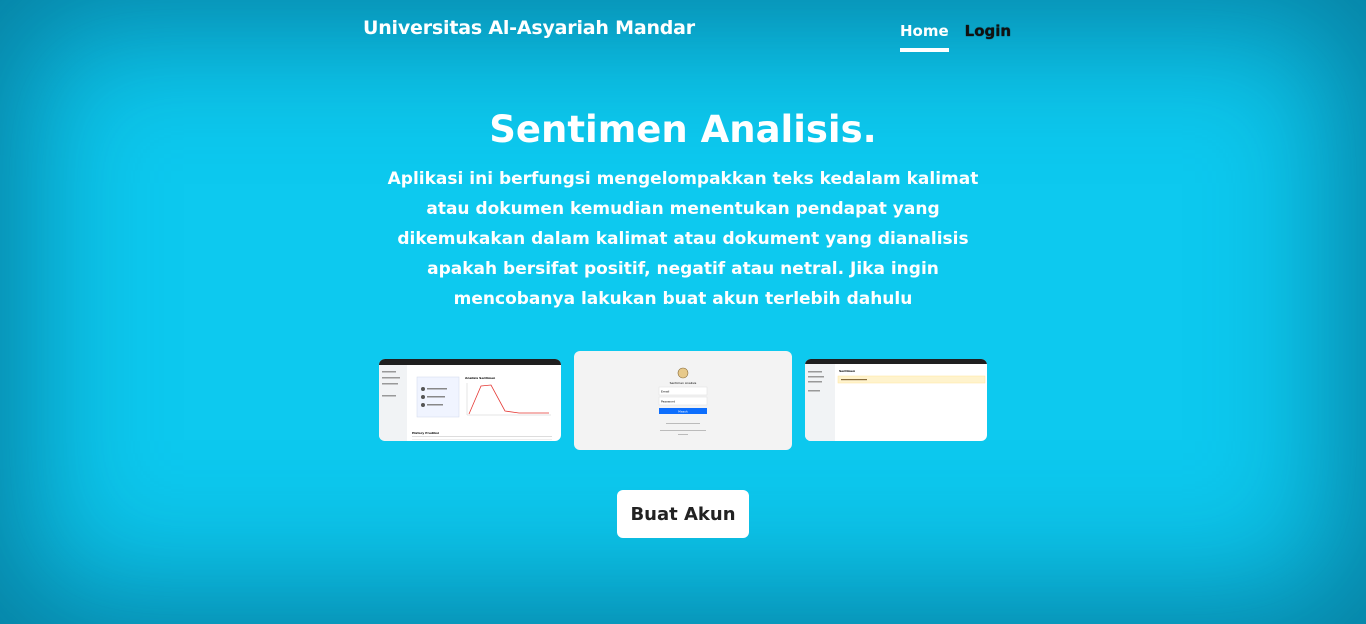  I want to click on sentimen-page-title: Sentimen, so click(847, 371).